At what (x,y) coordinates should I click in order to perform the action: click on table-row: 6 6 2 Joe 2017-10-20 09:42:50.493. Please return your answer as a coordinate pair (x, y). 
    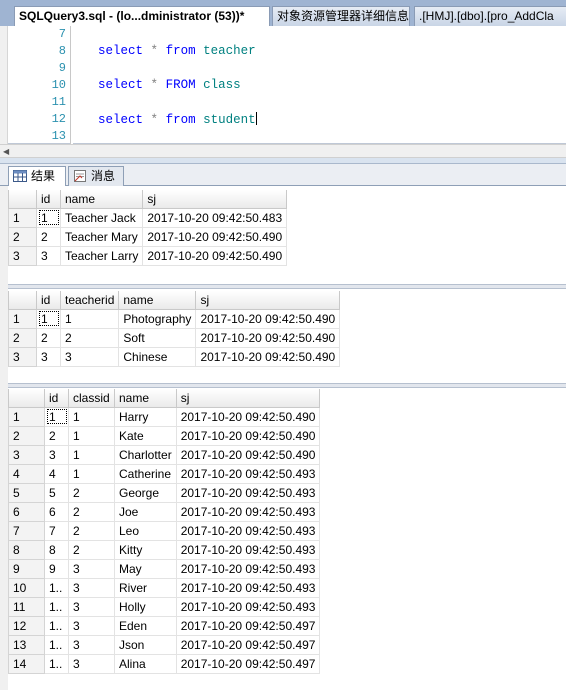
    Looking at the image, I should click on (164, 511).